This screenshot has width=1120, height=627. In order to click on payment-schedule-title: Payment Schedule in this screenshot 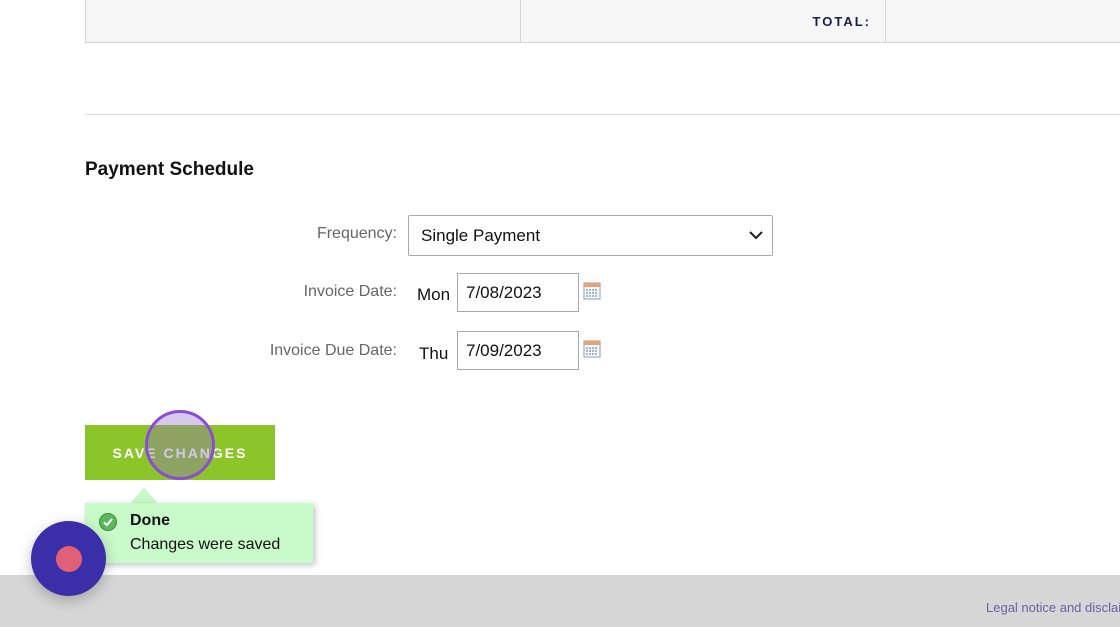, I will do `click(169, 169)`.